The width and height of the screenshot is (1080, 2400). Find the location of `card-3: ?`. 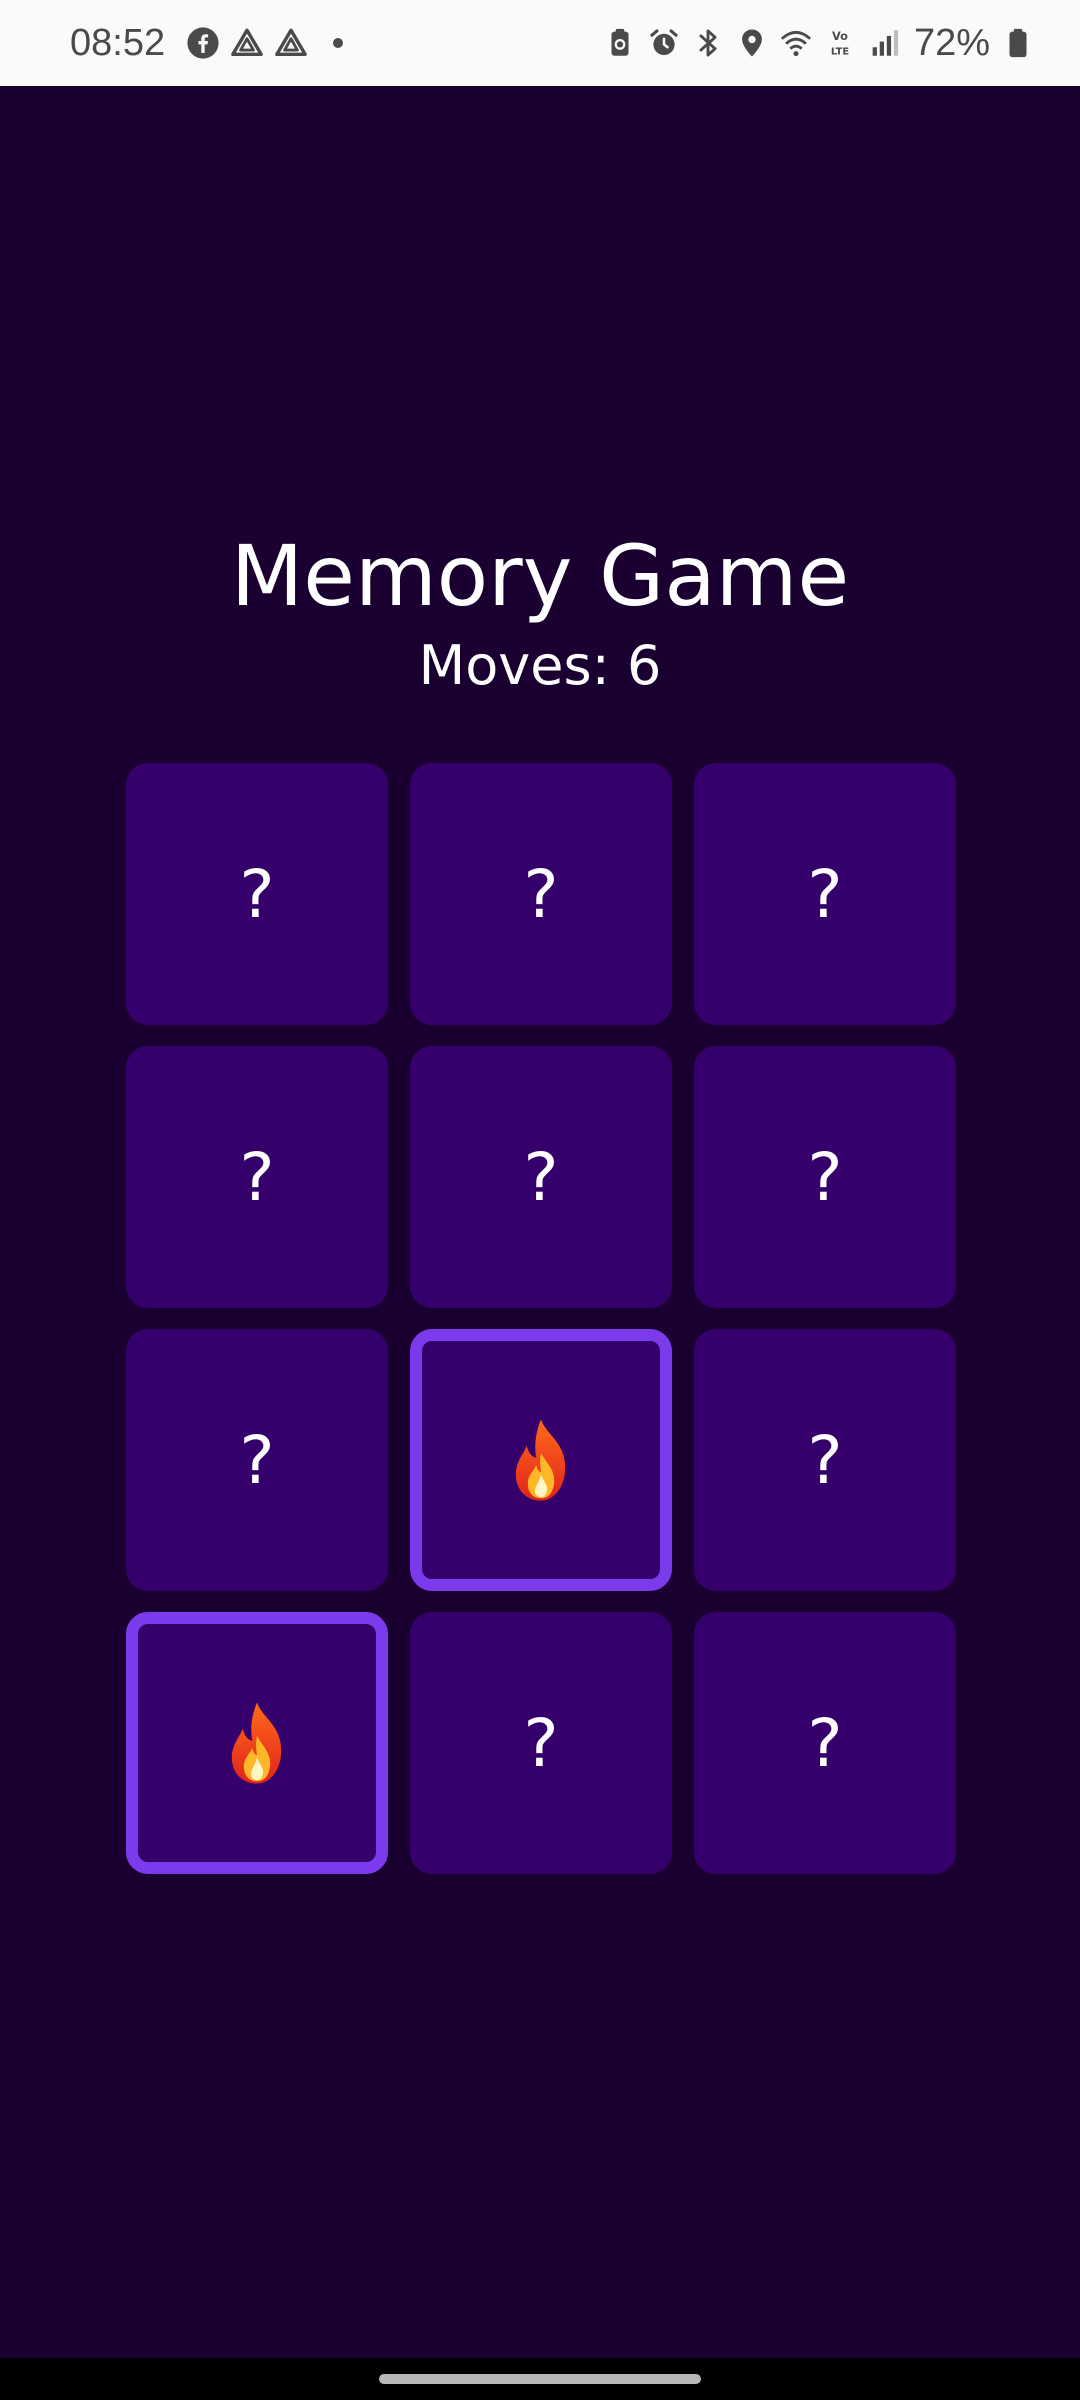

card-3: ? is located at coordinates (825, 894).